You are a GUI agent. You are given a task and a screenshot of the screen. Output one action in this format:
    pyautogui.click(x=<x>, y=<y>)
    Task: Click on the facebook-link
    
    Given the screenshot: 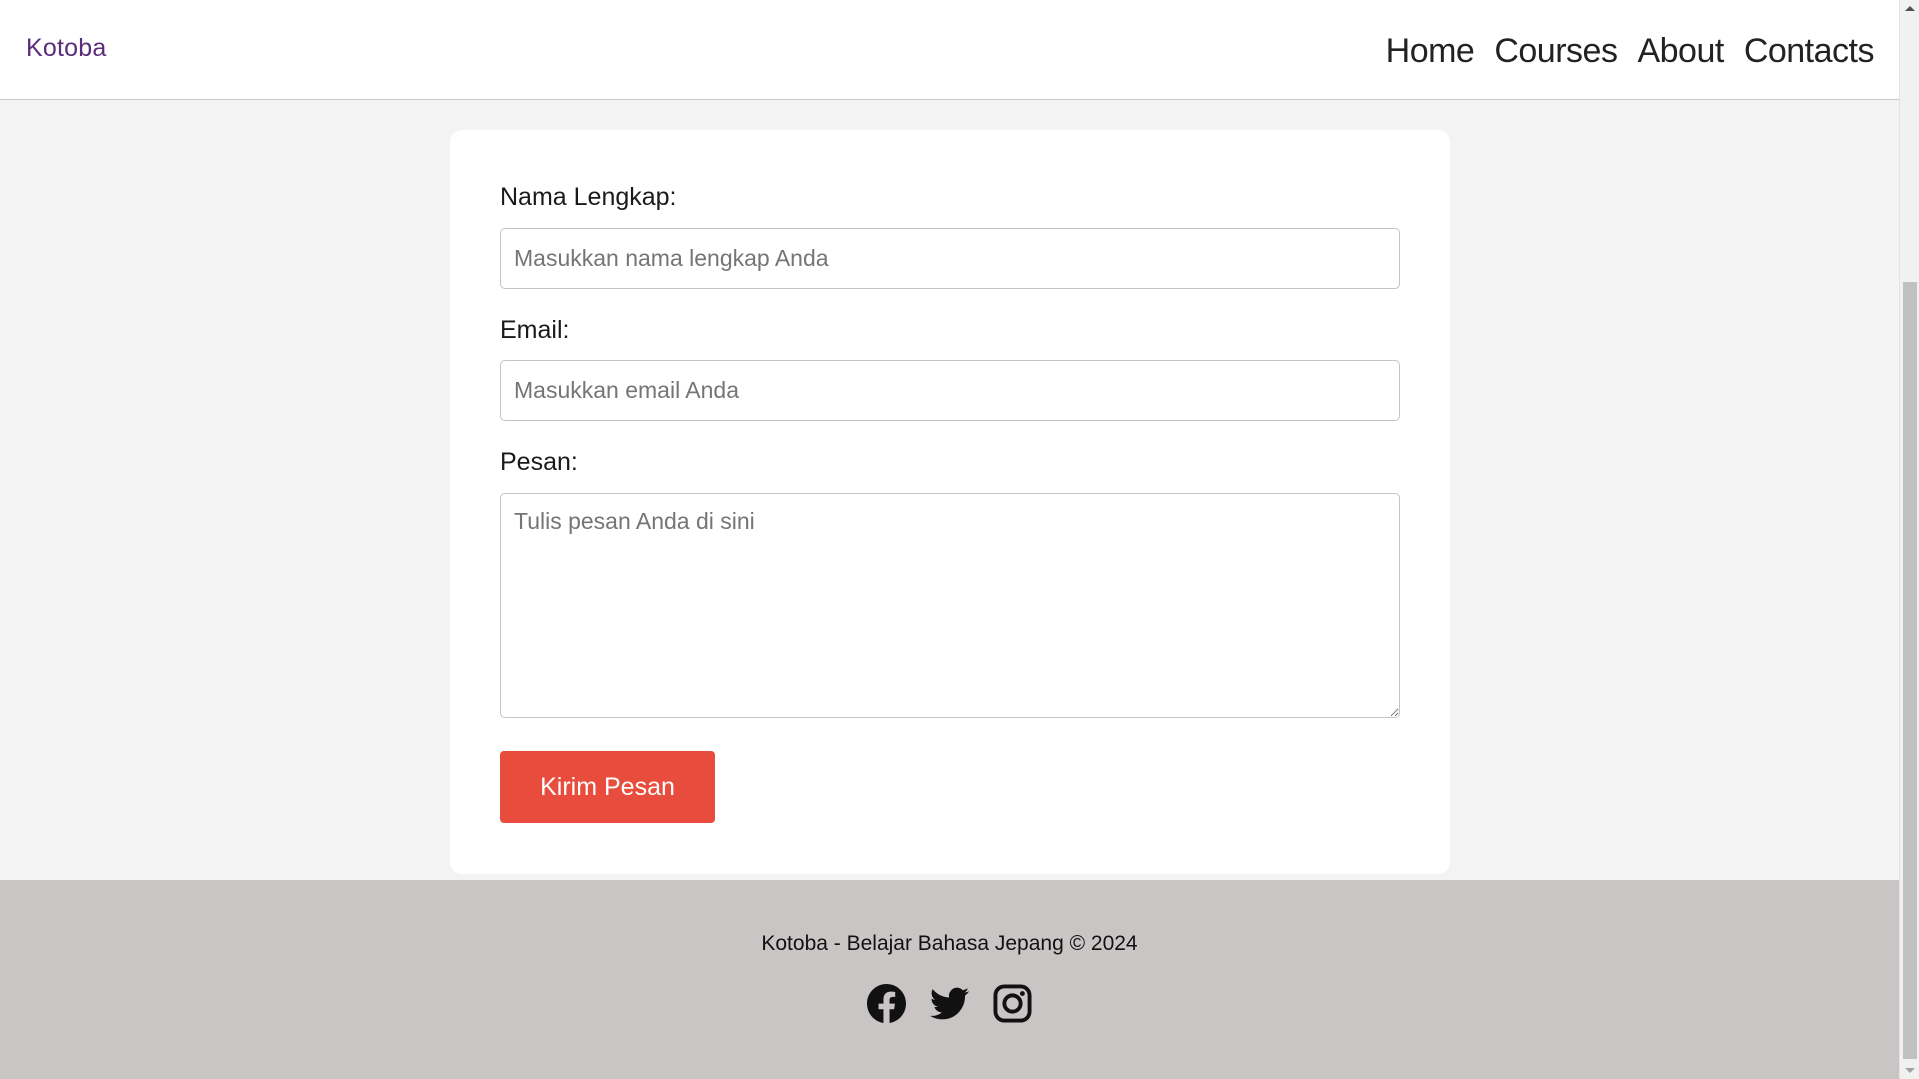 What is the action you would take?
    pyautogui.click(x=886, y=1003)
    